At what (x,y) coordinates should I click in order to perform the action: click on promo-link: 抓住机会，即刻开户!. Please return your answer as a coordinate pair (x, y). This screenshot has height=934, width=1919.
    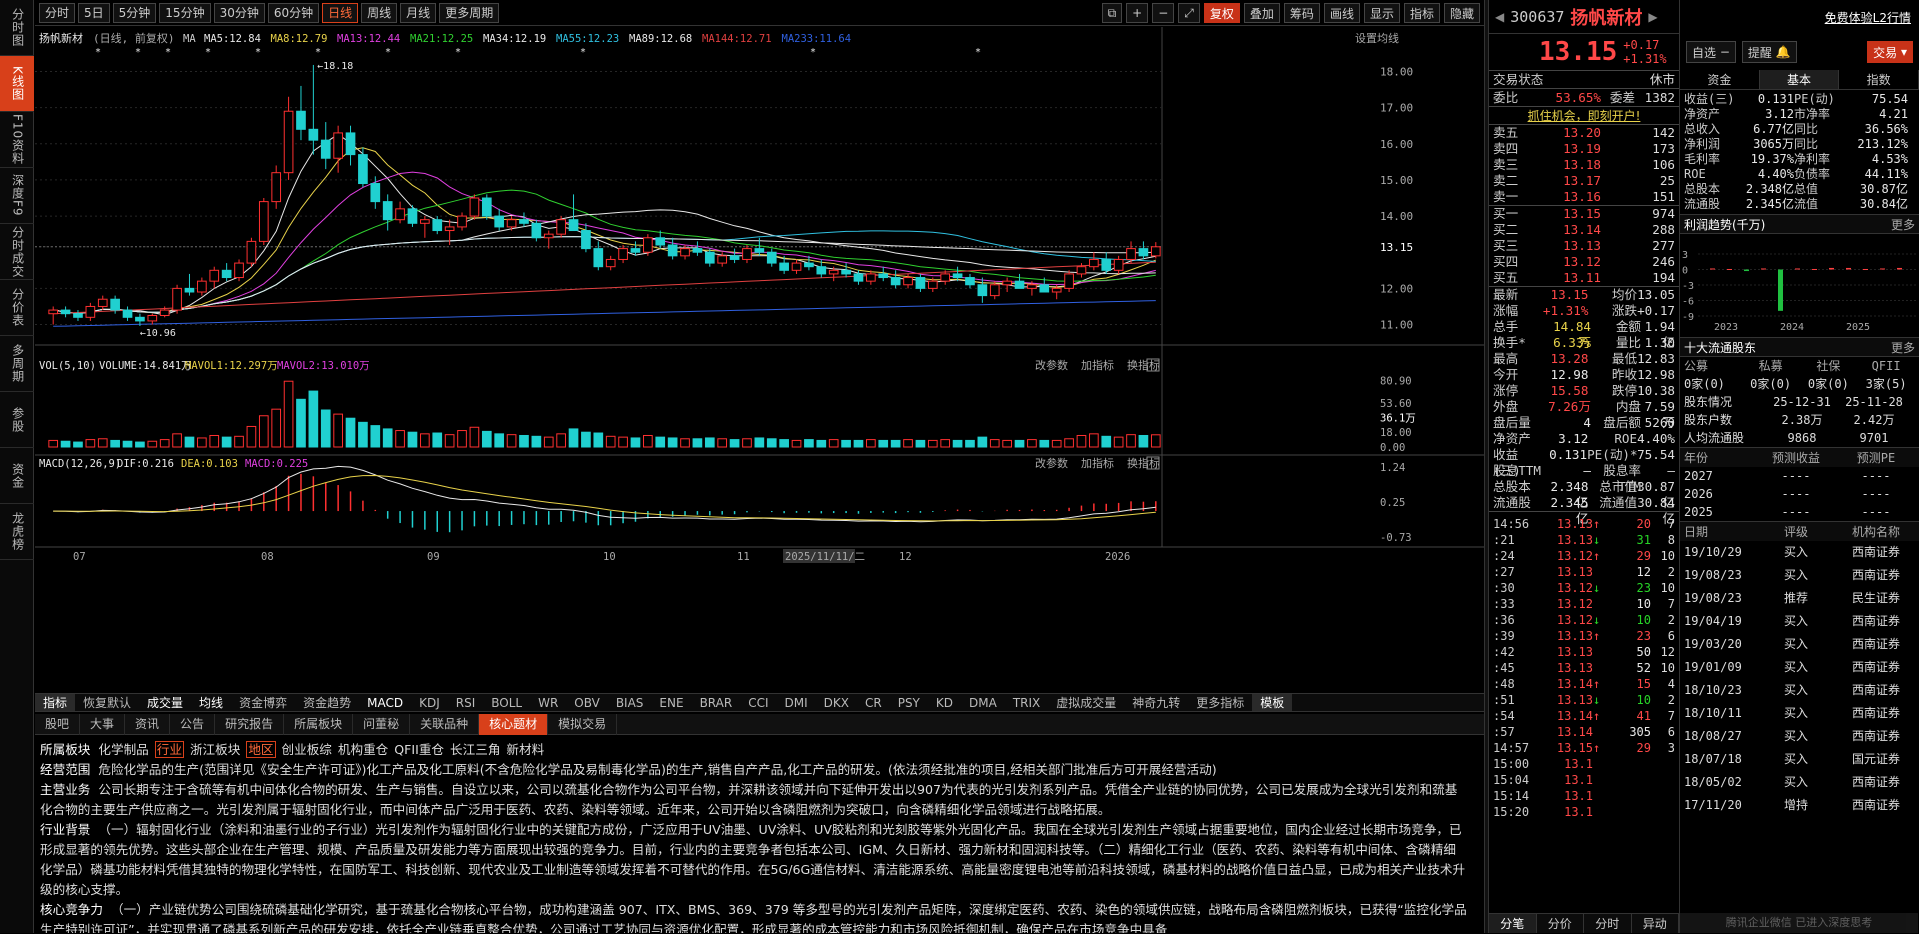
    Looking at the image, I should click on (1584, 115).